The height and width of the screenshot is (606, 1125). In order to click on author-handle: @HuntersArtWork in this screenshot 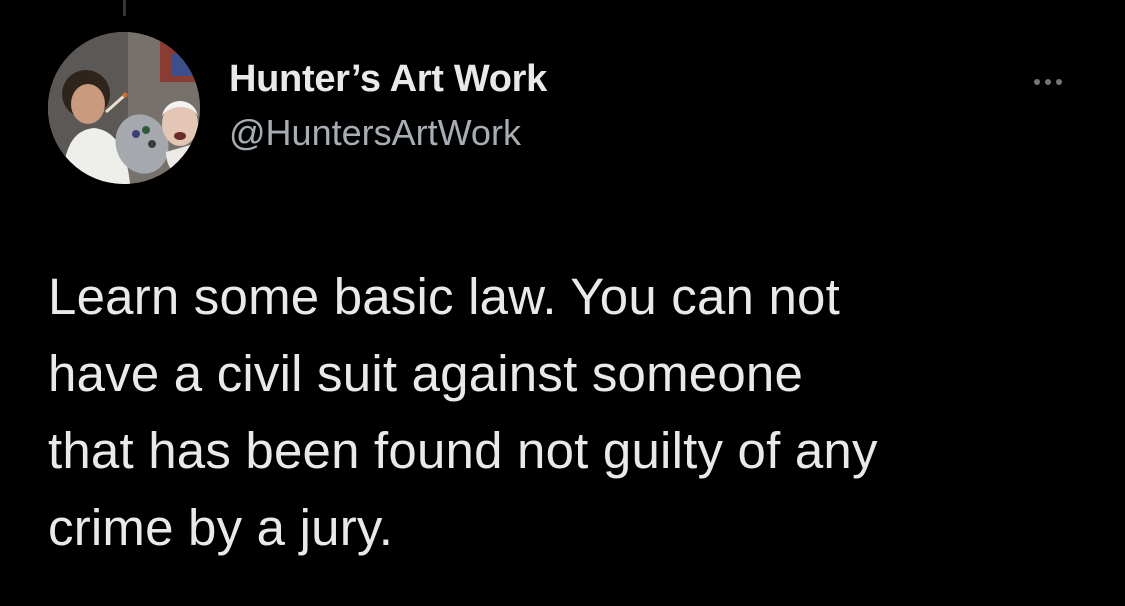, I will do `click(375, 133)`.